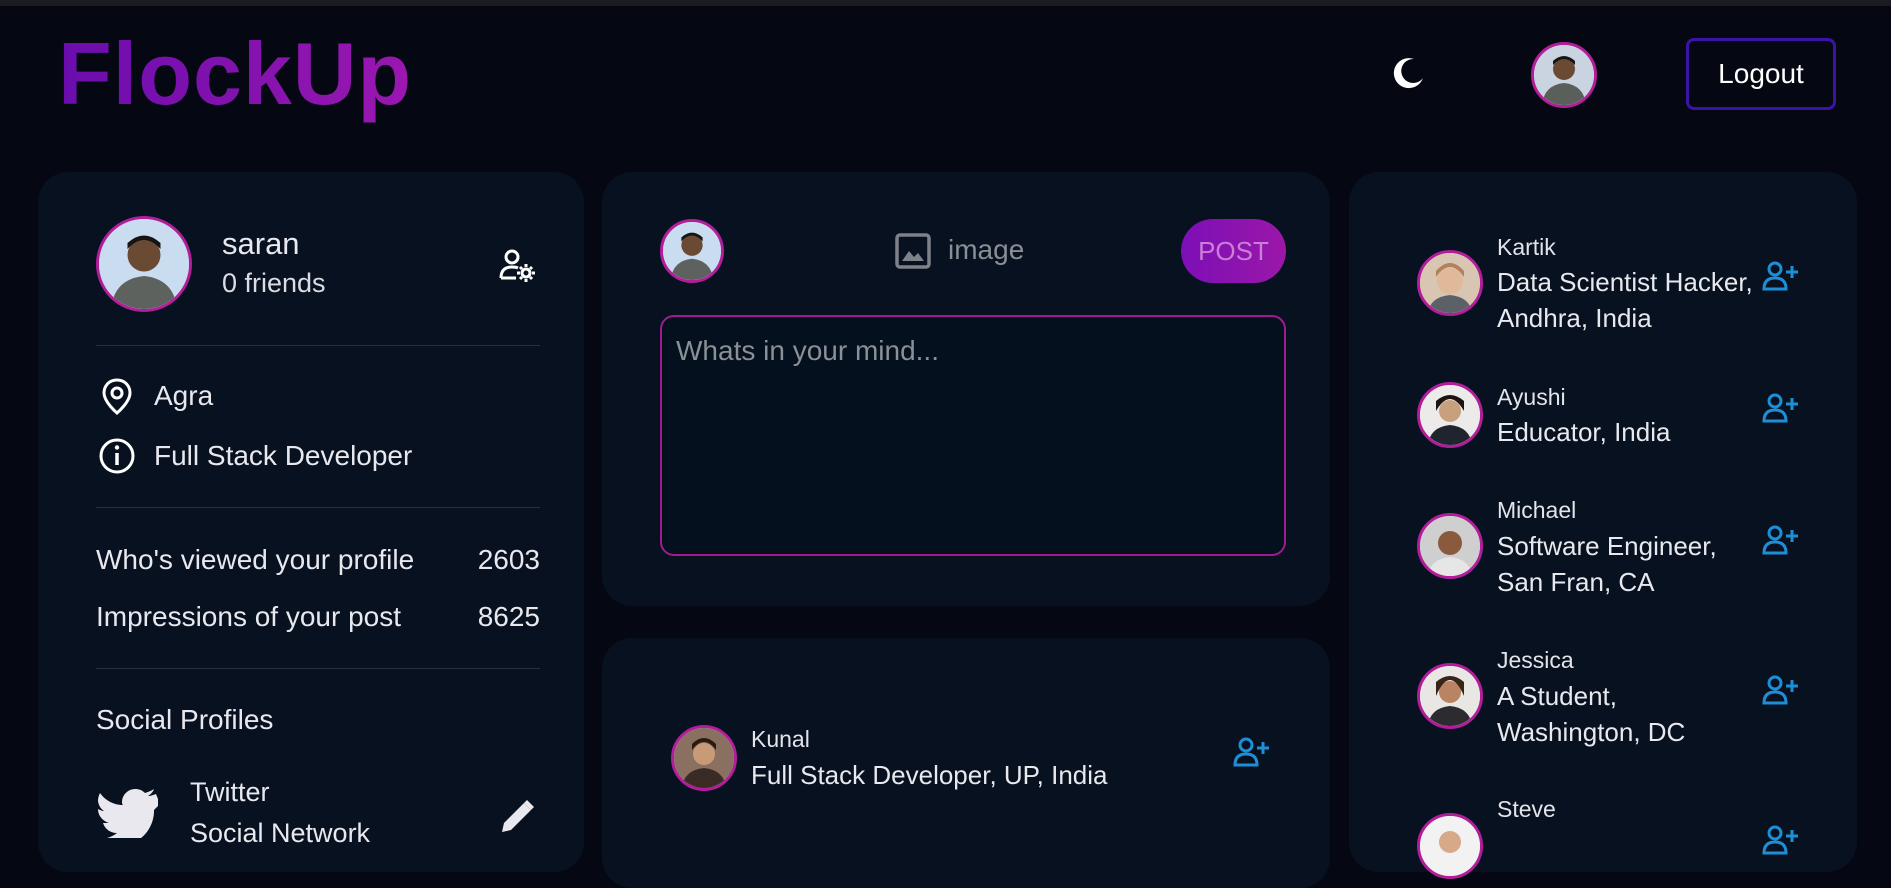 The image size is (1891, 888). Describe the element at coordinates (249, 616) in the screenshot. I see `stat-label-post-impressions: Impressions of your post` at that location.